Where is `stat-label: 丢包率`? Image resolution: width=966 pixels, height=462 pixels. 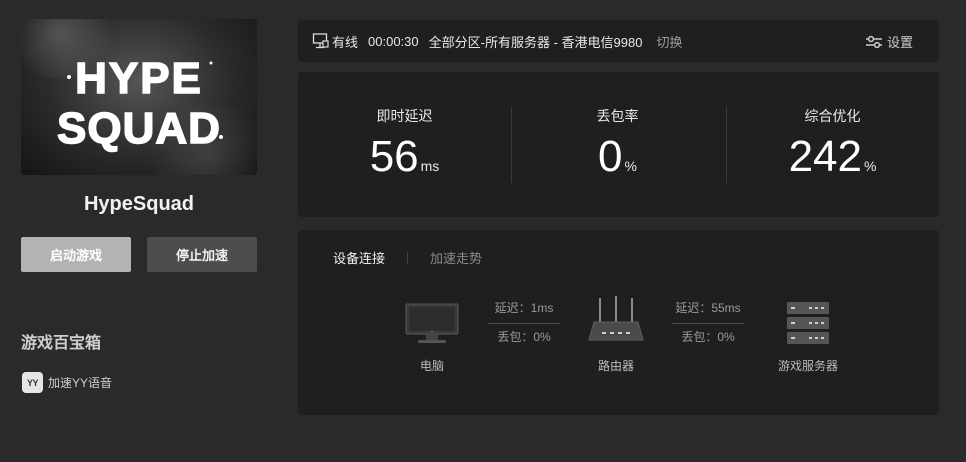 stat-label: 丢包率 is located at coordinates (617, 116).